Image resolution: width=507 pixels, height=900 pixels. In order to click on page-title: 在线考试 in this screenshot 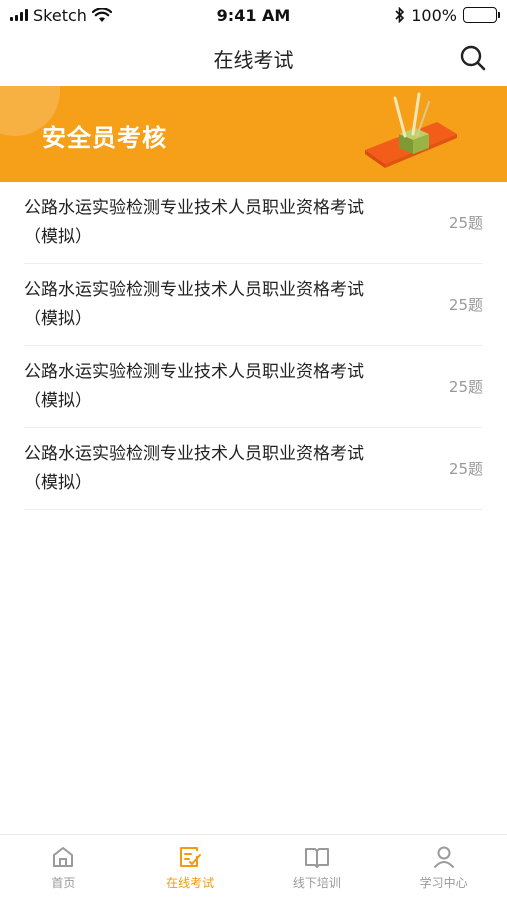, I will do `click(253, 59)`.